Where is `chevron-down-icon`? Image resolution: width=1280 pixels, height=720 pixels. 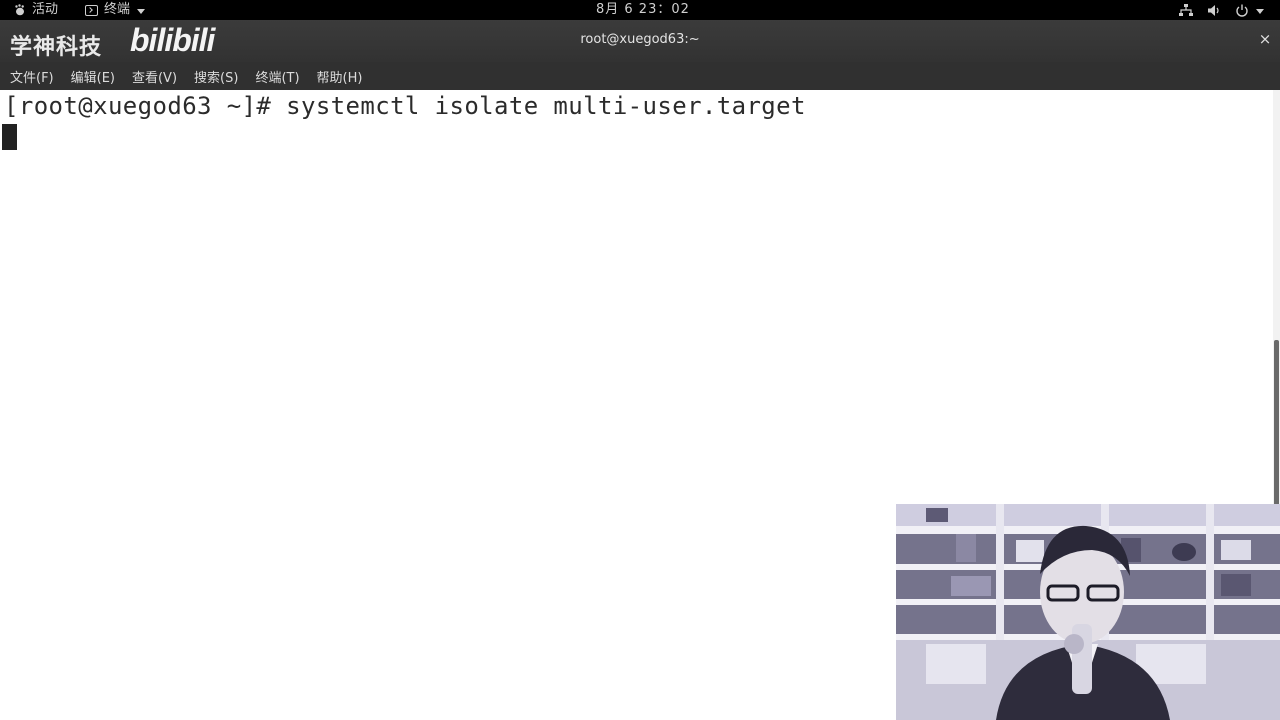
chevron-down-icon is located at coordinates (141, 11).